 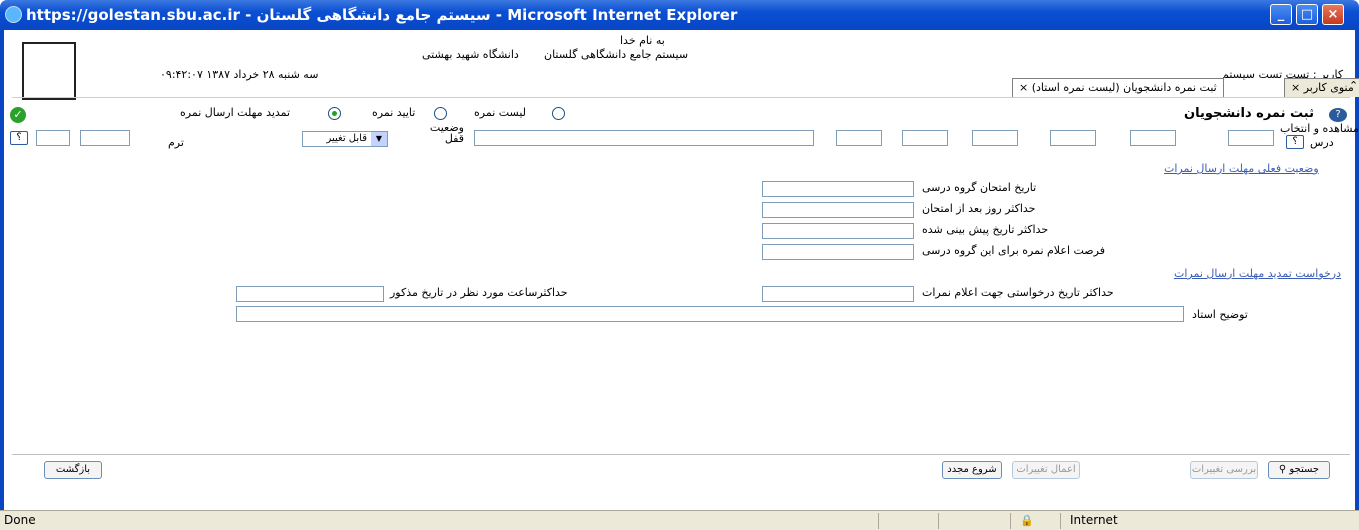 What do you see at coordinates (1307, 14) in the screenshot?
I see `maximize-button: □` at bounding box center [1307, 14].